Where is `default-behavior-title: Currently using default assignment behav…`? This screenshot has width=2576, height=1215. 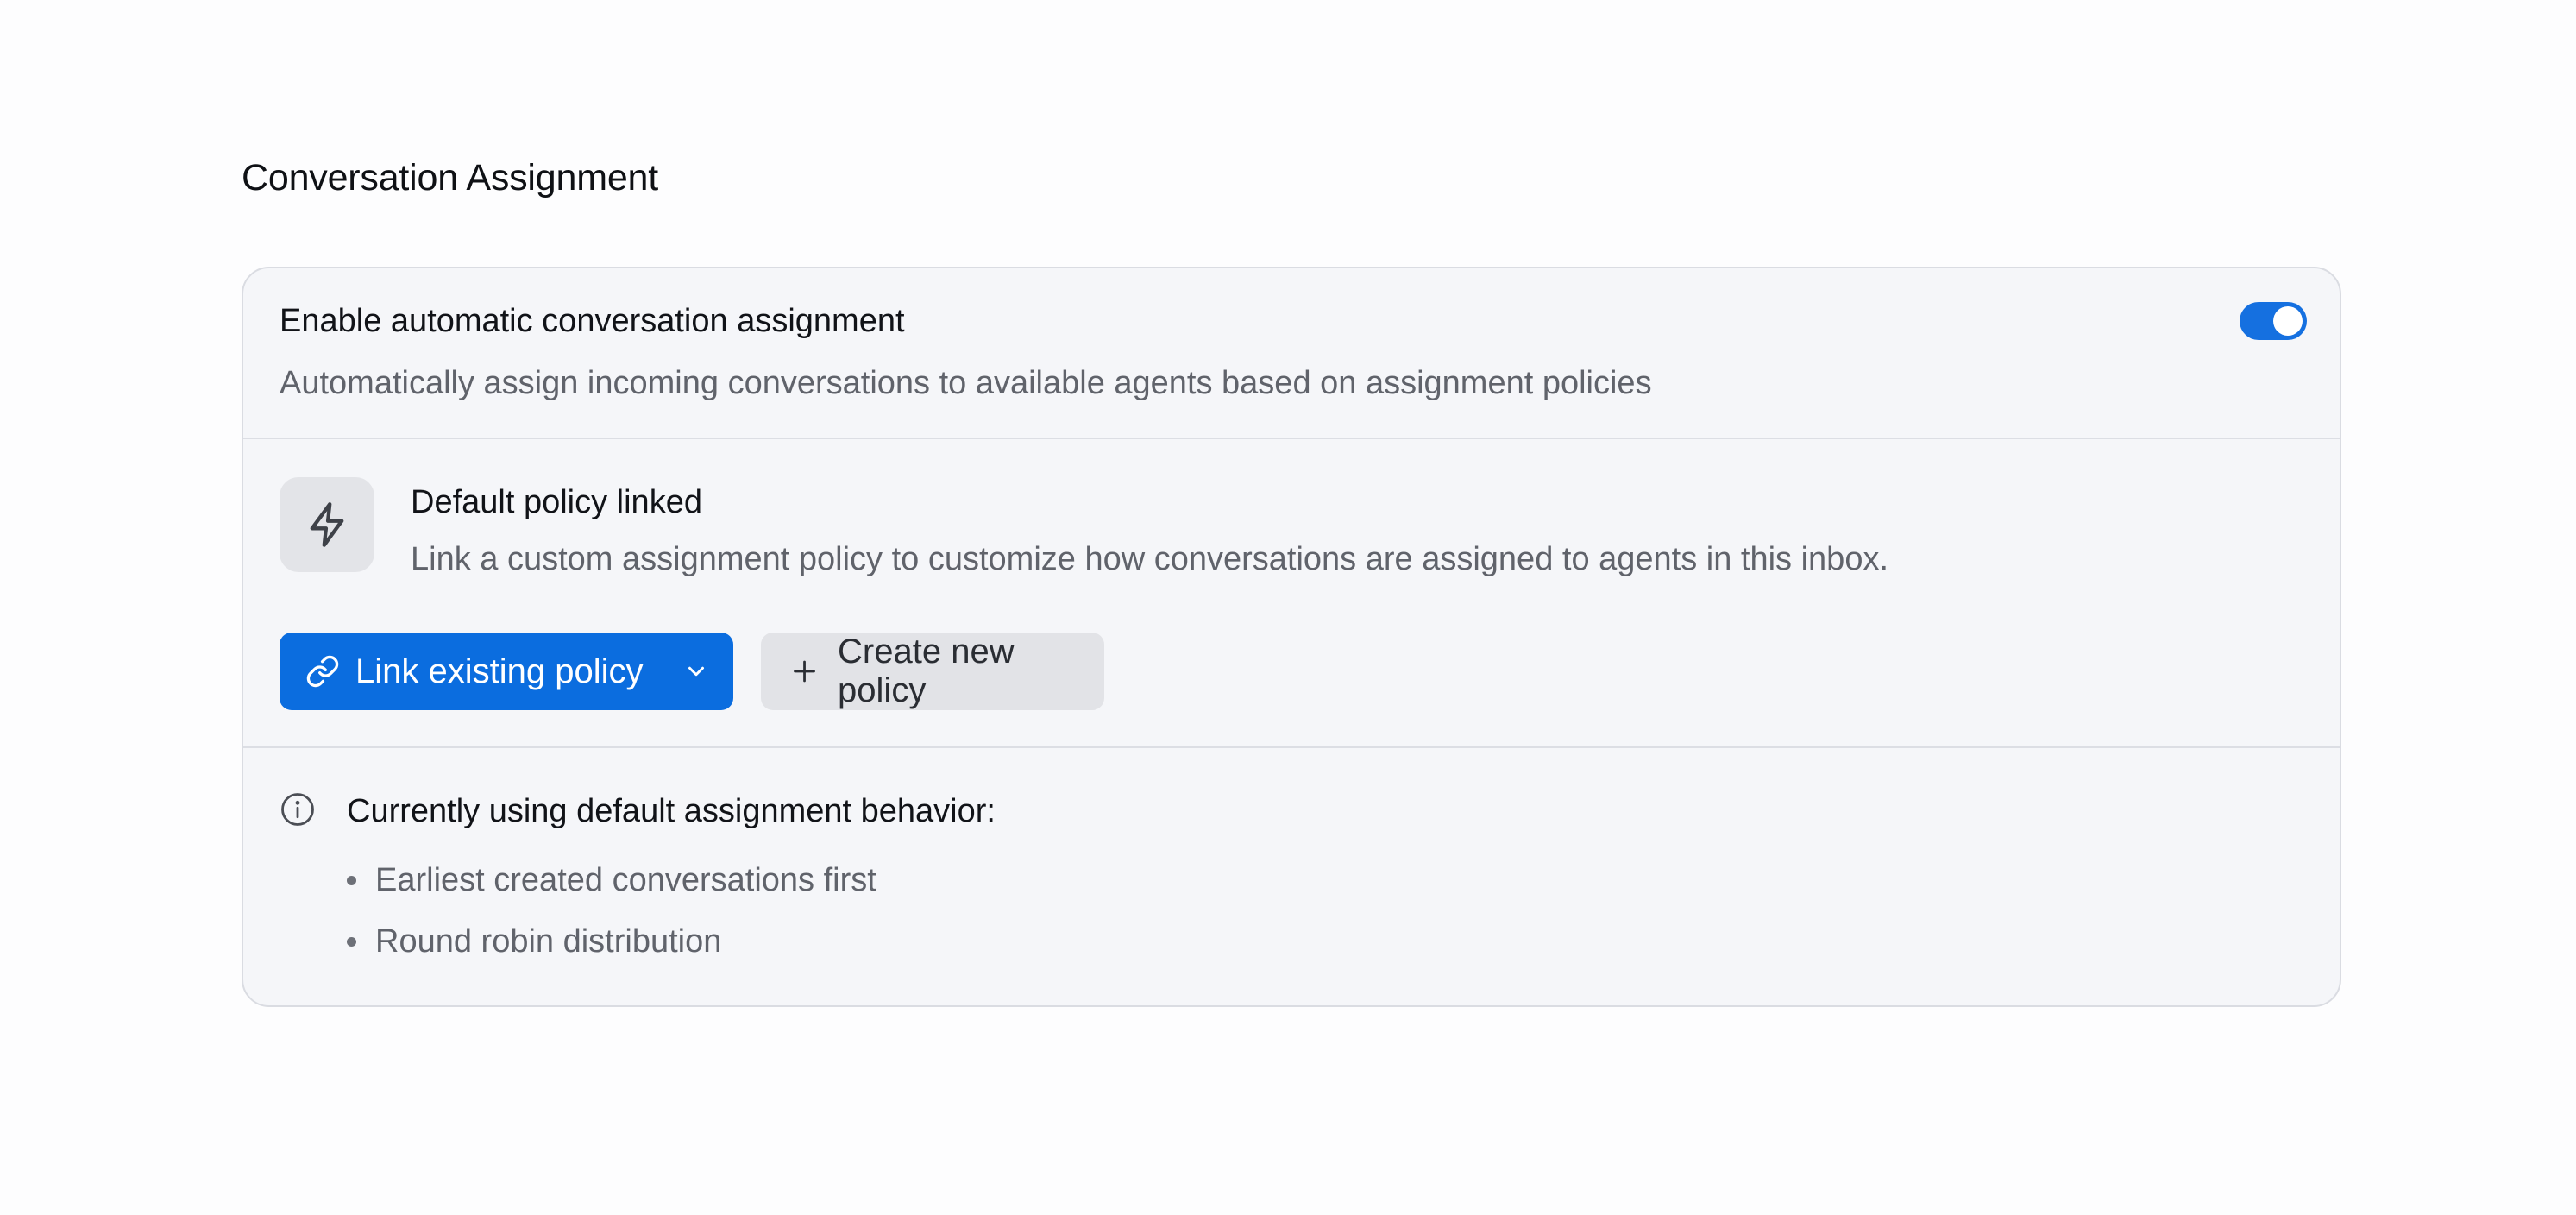 default-behavior-title: Currently using default assignment behav… is located at coordinates (671, 811).